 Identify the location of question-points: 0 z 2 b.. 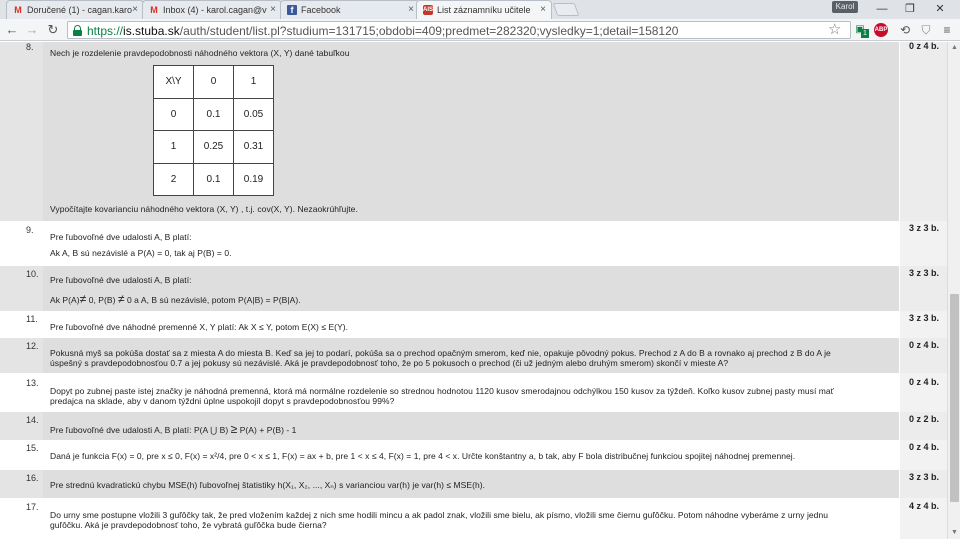
(923, 419).